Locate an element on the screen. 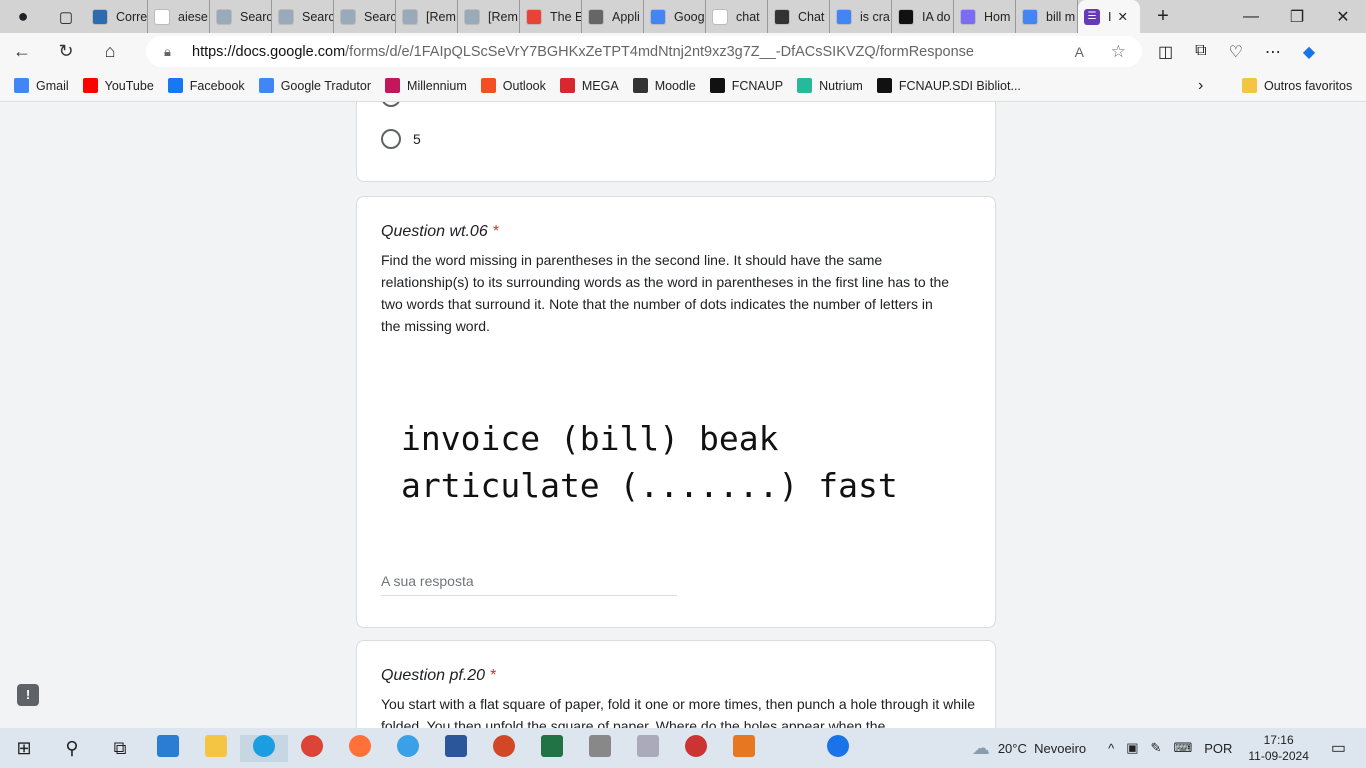 The height and width of the screenshot is (768, 1366). read-aloud-icon: A is located at coordinates (1079, 52).